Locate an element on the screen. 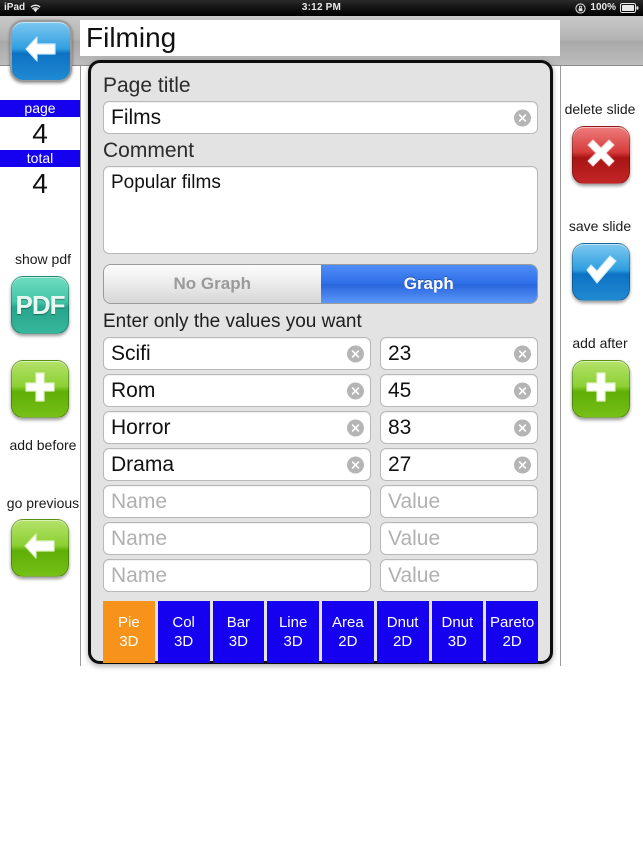  chart-type-bar-3d: Bar 3D is located at coordinates (238, 632).